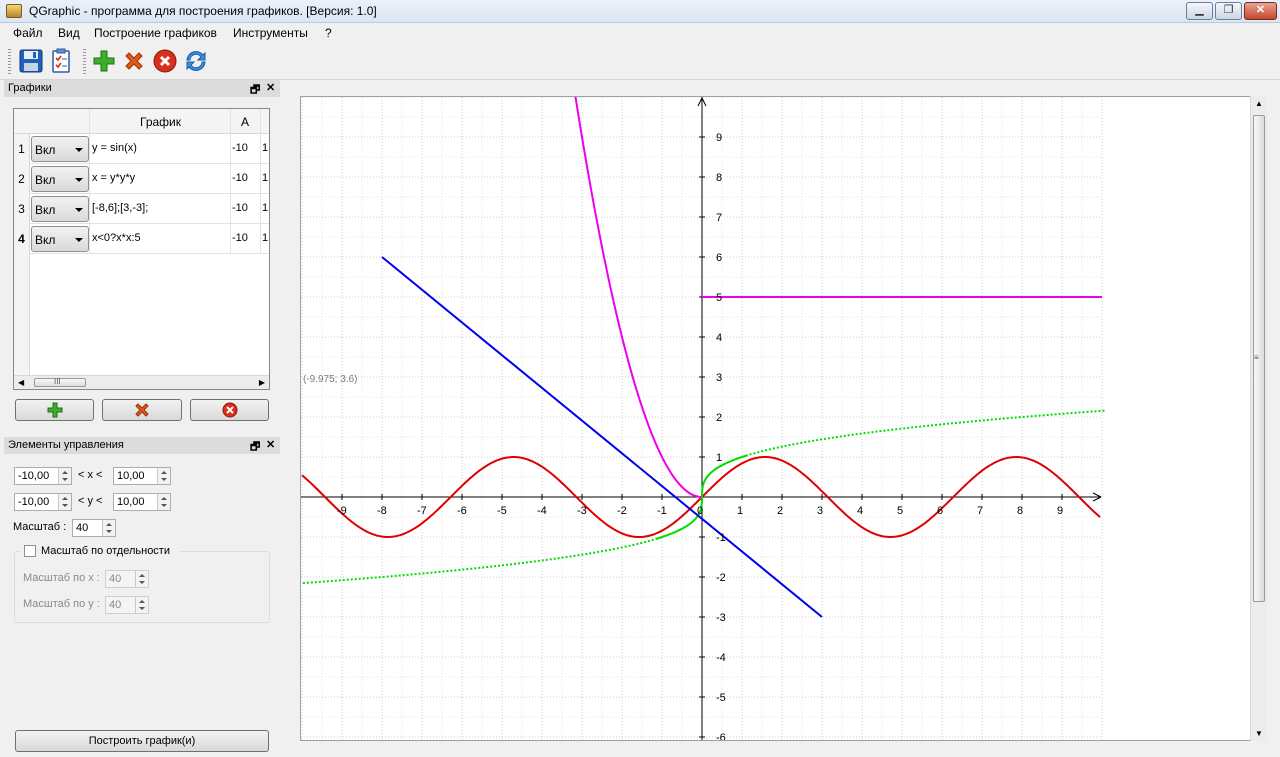 Image resolution: width=1280 pixels, height=757 pixels. What do you see at coordinates (422, 511) in the screenshot?
I see `x-tick-label: -7` at bounding box center [422, 511].